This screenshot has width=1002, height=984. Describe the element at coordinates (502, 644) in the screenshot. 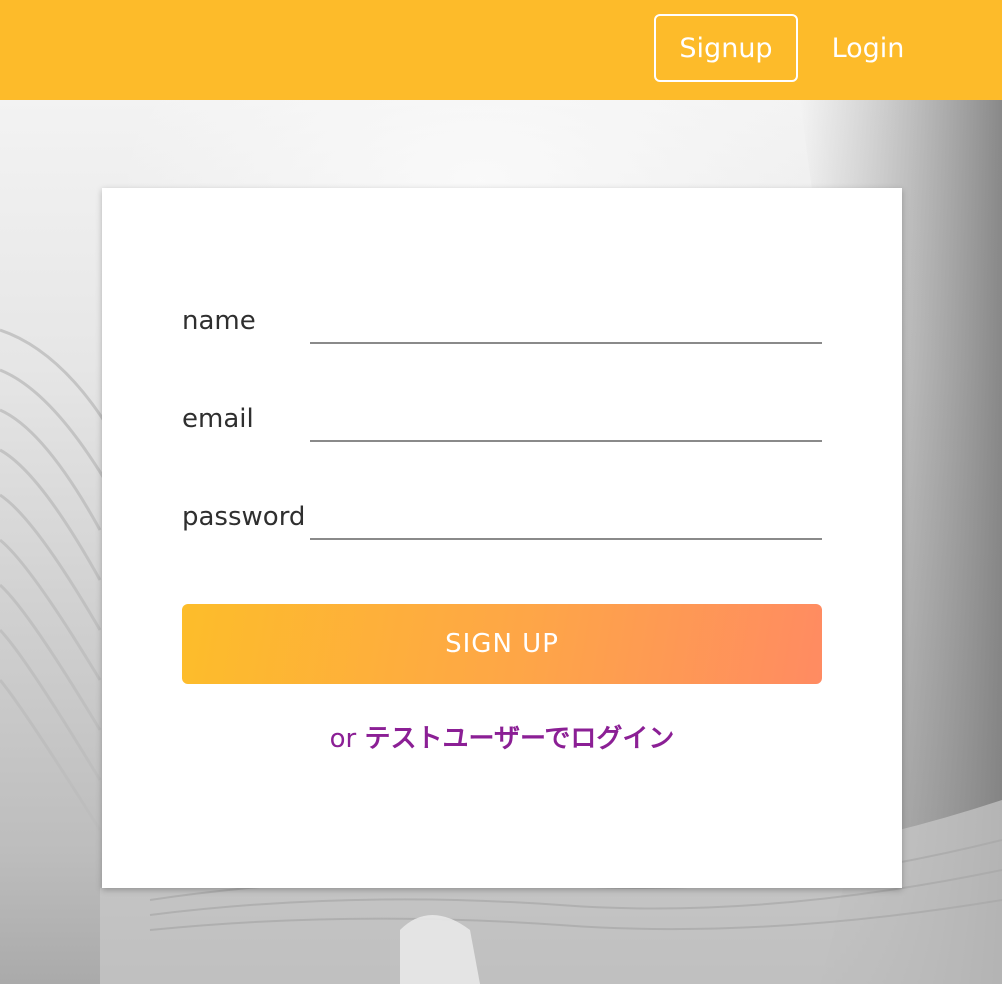

I see `signup-submit-button: SIGN UP` at that location.